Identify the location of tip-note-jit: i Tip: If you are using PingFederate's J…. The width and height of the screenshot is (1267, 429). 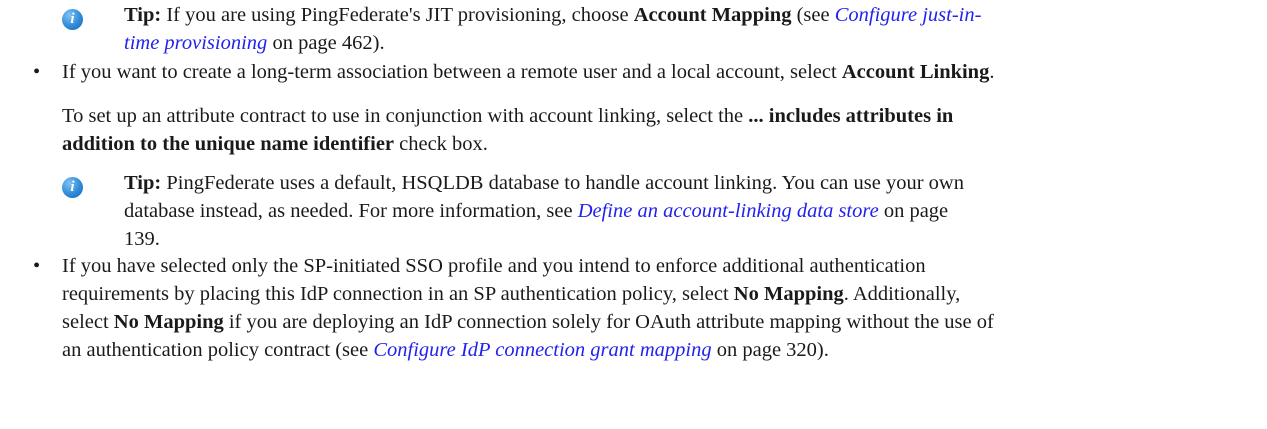
(662, 29).